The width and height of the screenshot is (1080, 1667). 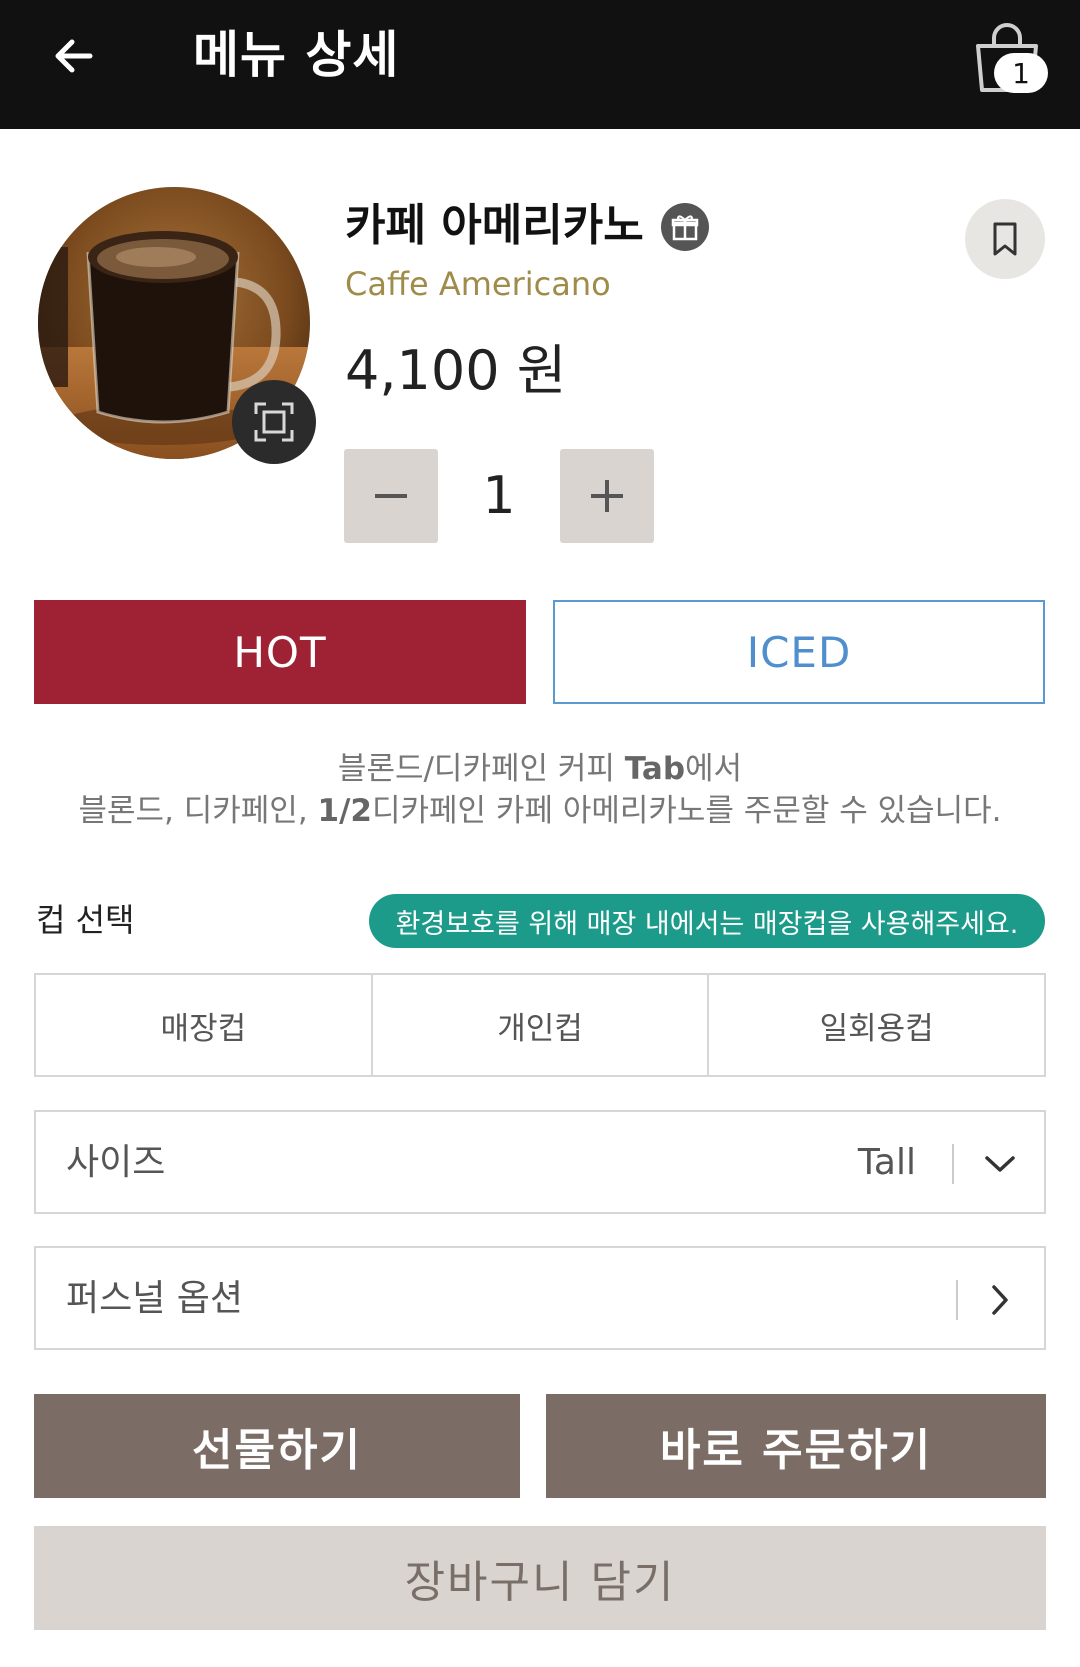 What do you see at coordinates (799, 652) in the screenshot?
I see `iced-button: ICED` at bounding box center [799, 652].